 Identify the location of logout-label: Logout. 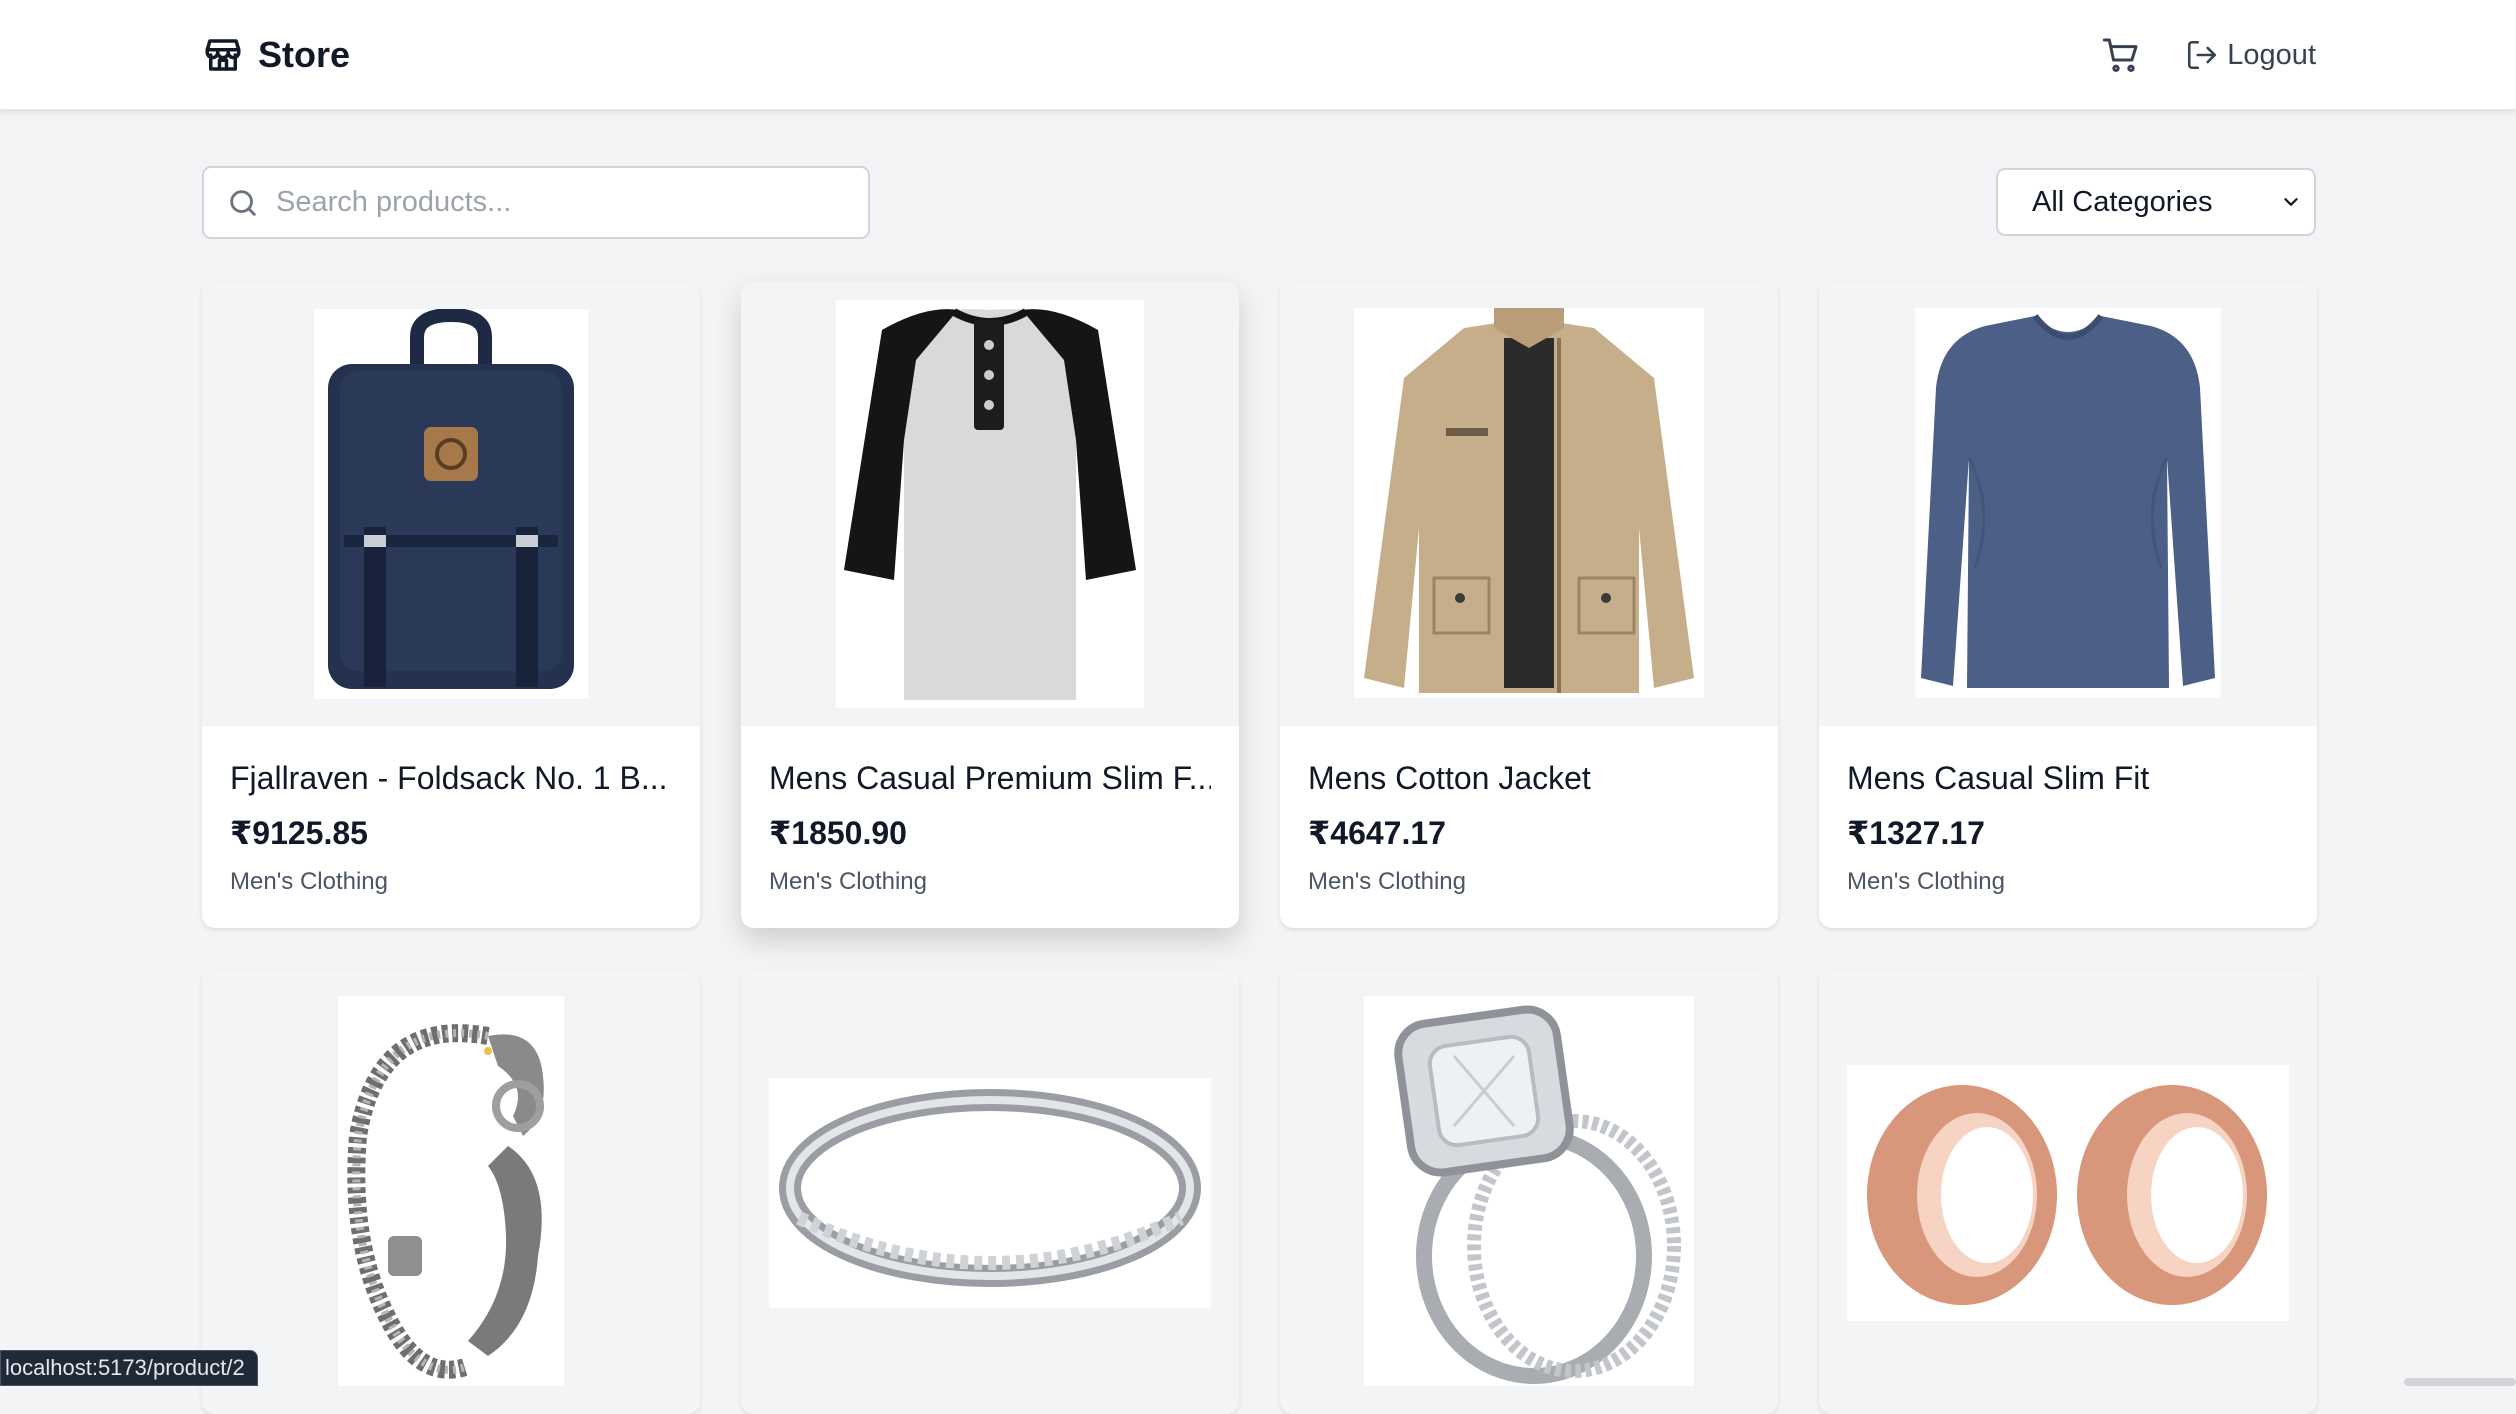
(2271, 54).